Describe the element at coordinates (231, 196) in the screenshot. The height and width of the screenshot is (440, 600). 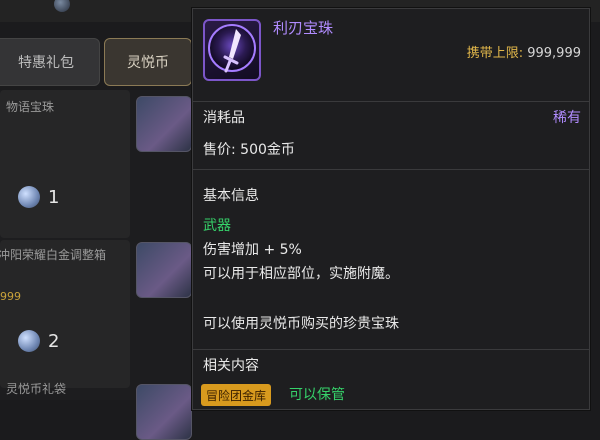
I see `basic-info-title: 基本信息` at that location.